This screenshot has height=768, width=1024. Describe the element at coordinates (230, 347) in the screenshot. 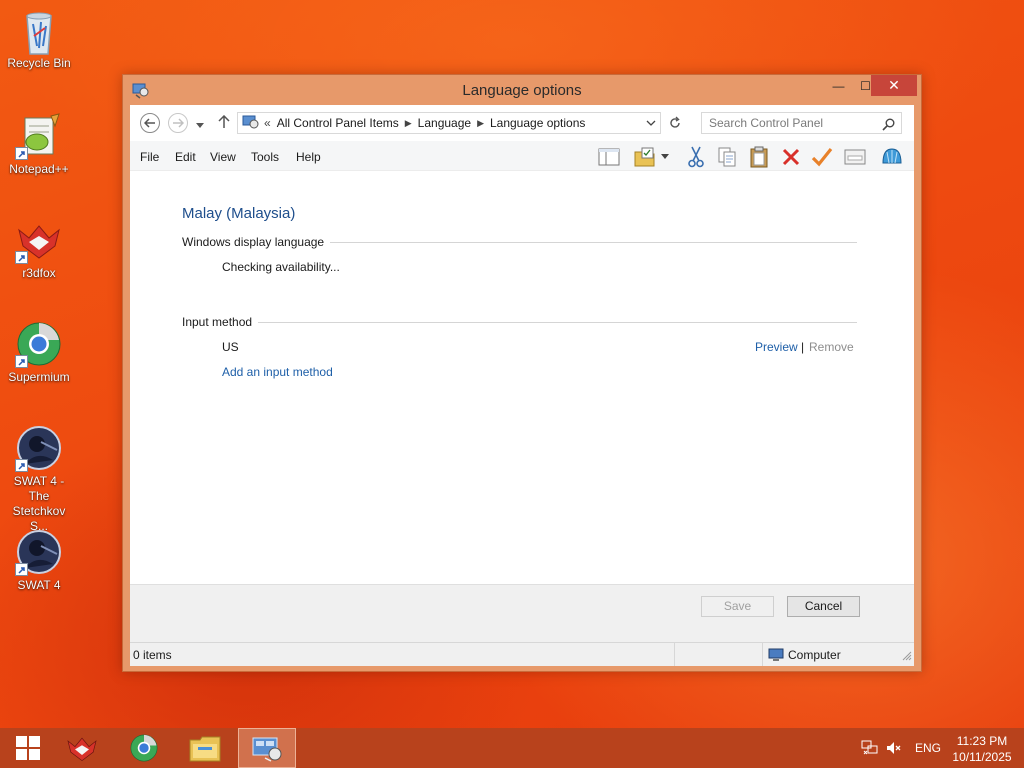

I see `input-method-name: US` at that location.